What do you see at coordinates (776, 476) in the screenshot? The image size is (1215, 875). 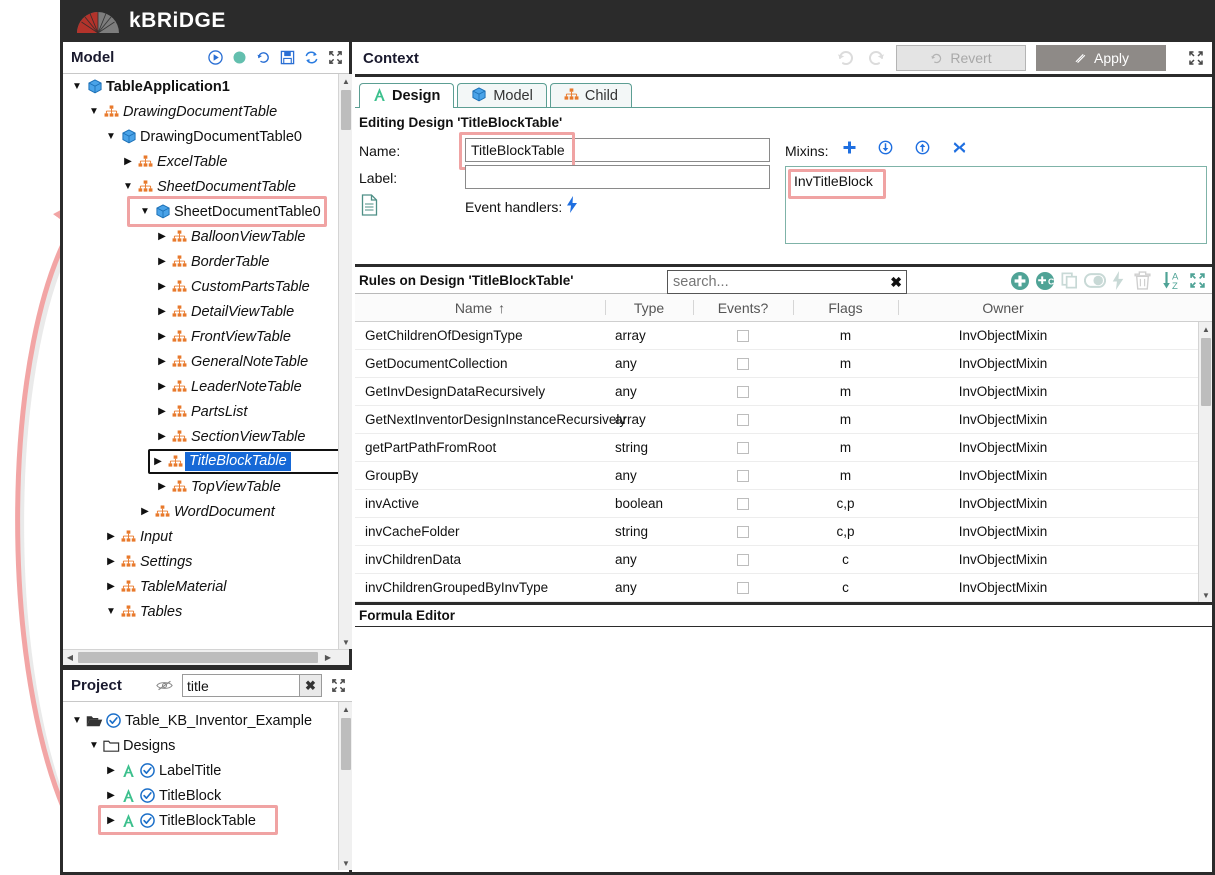 I see `table-row: GroupBy any m InvObjectMixin` at bounding box center [776, 476].